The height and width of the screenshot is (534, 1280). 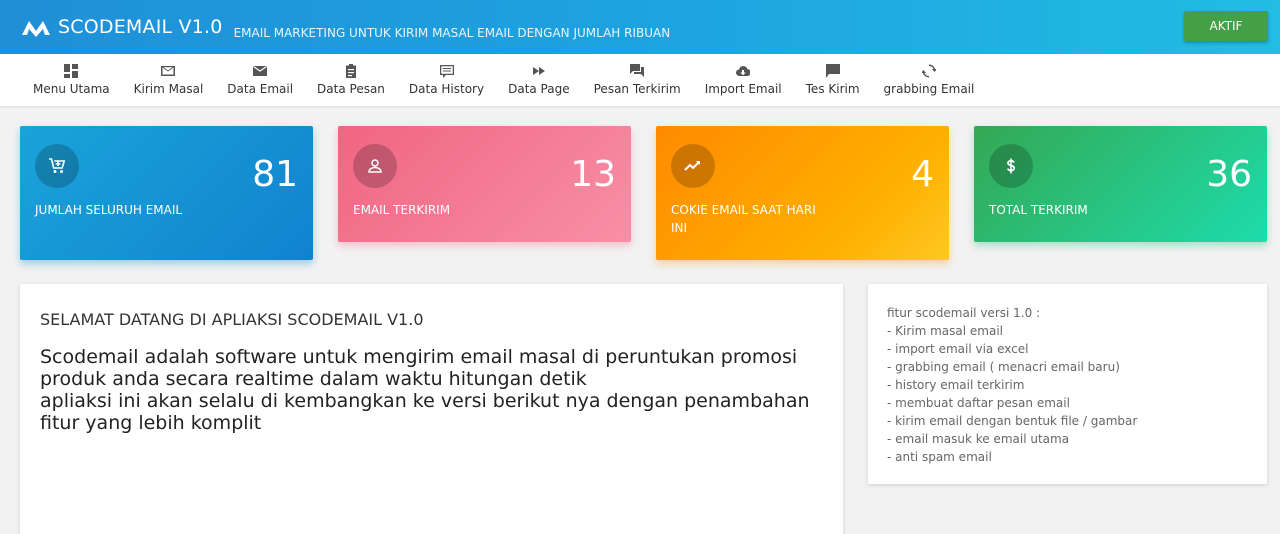 What do you see at coordinates (57, 166) in the screenshot?
I see `cart-add-icon` at bounding box center [57, 166].